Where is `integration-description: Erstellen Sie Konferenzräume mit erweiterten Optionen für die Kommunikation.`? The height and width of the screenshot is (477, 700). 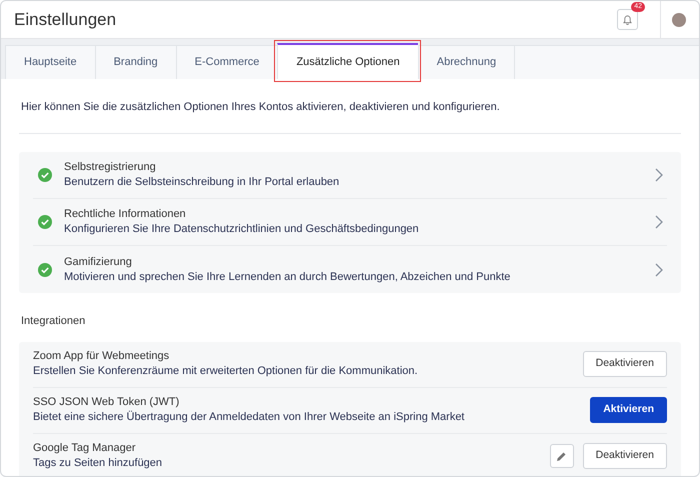 integration-description: Erstellen Sie Konferenzräume mit erweiterten Optionen für die Kommunikation. is located at coordinates (226, 371).